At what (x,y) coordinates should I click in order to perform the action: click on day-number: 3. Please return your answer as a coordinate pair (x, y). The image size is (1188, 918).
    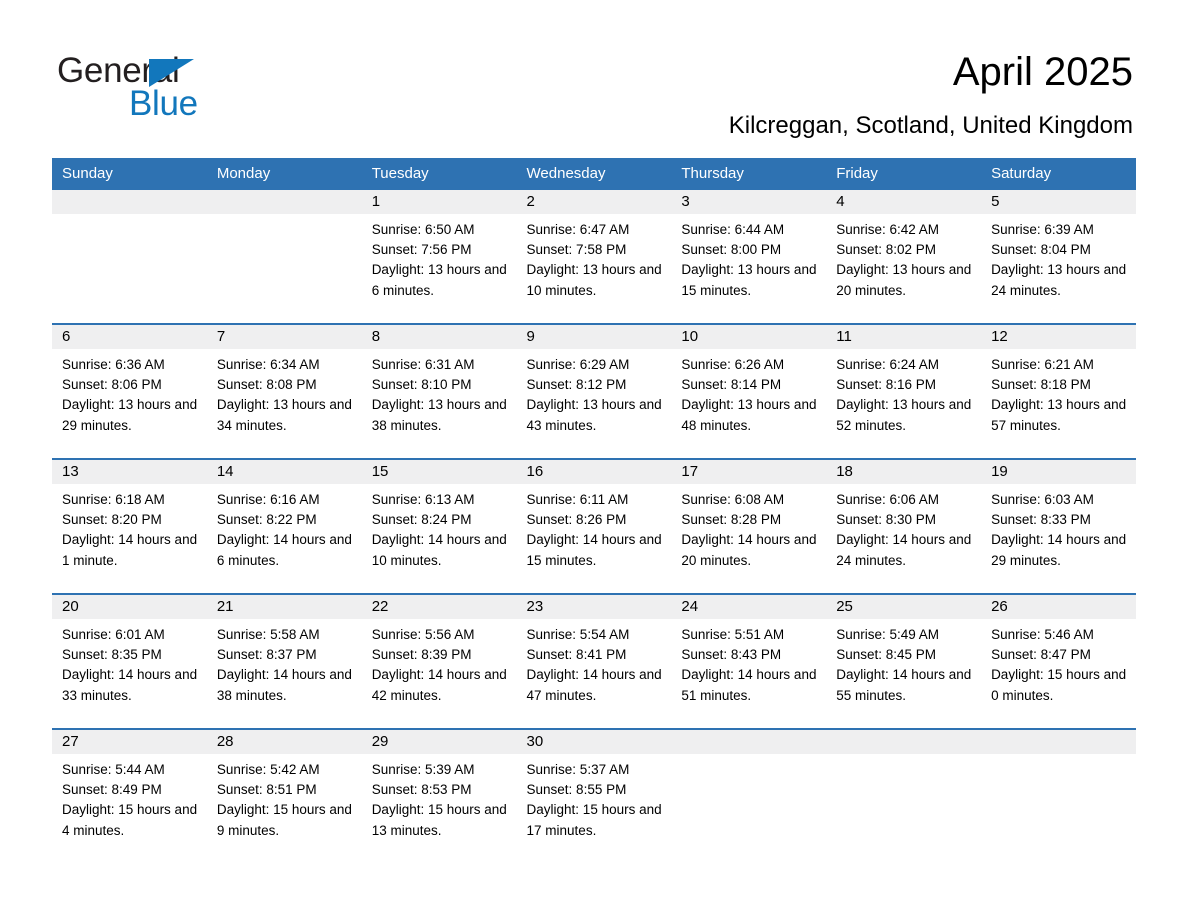
    Looking at the image, I should click on (749, 202).